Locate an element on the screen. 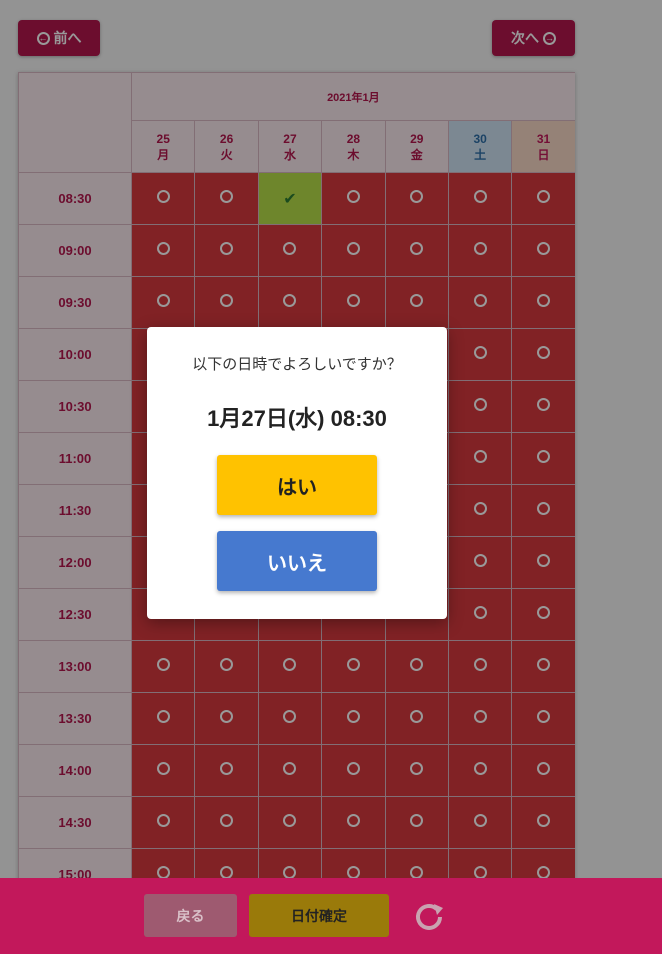  no-button: いいえ is located at coordinates (297, 561).